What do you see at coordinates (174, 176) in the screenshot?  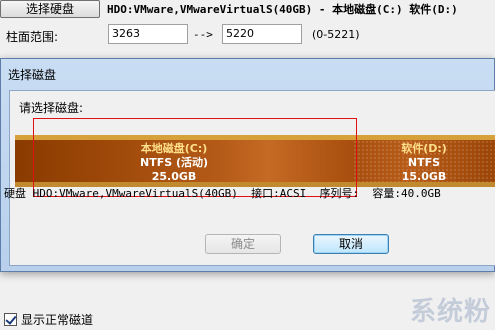 I see `partition-c-size: 25.0GB` at bounding box center [174, 176].